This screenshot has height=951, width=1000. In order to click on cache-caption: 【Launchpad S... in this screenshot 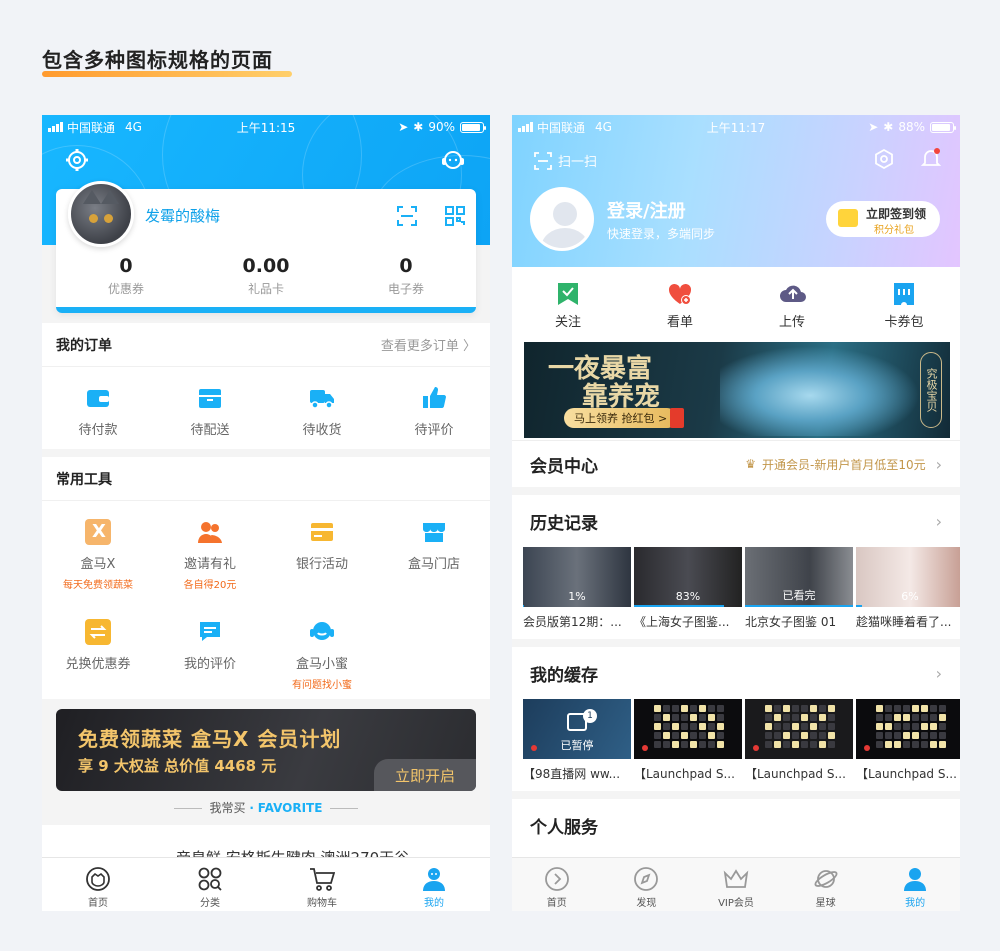, I will do `click(684, 774)`.